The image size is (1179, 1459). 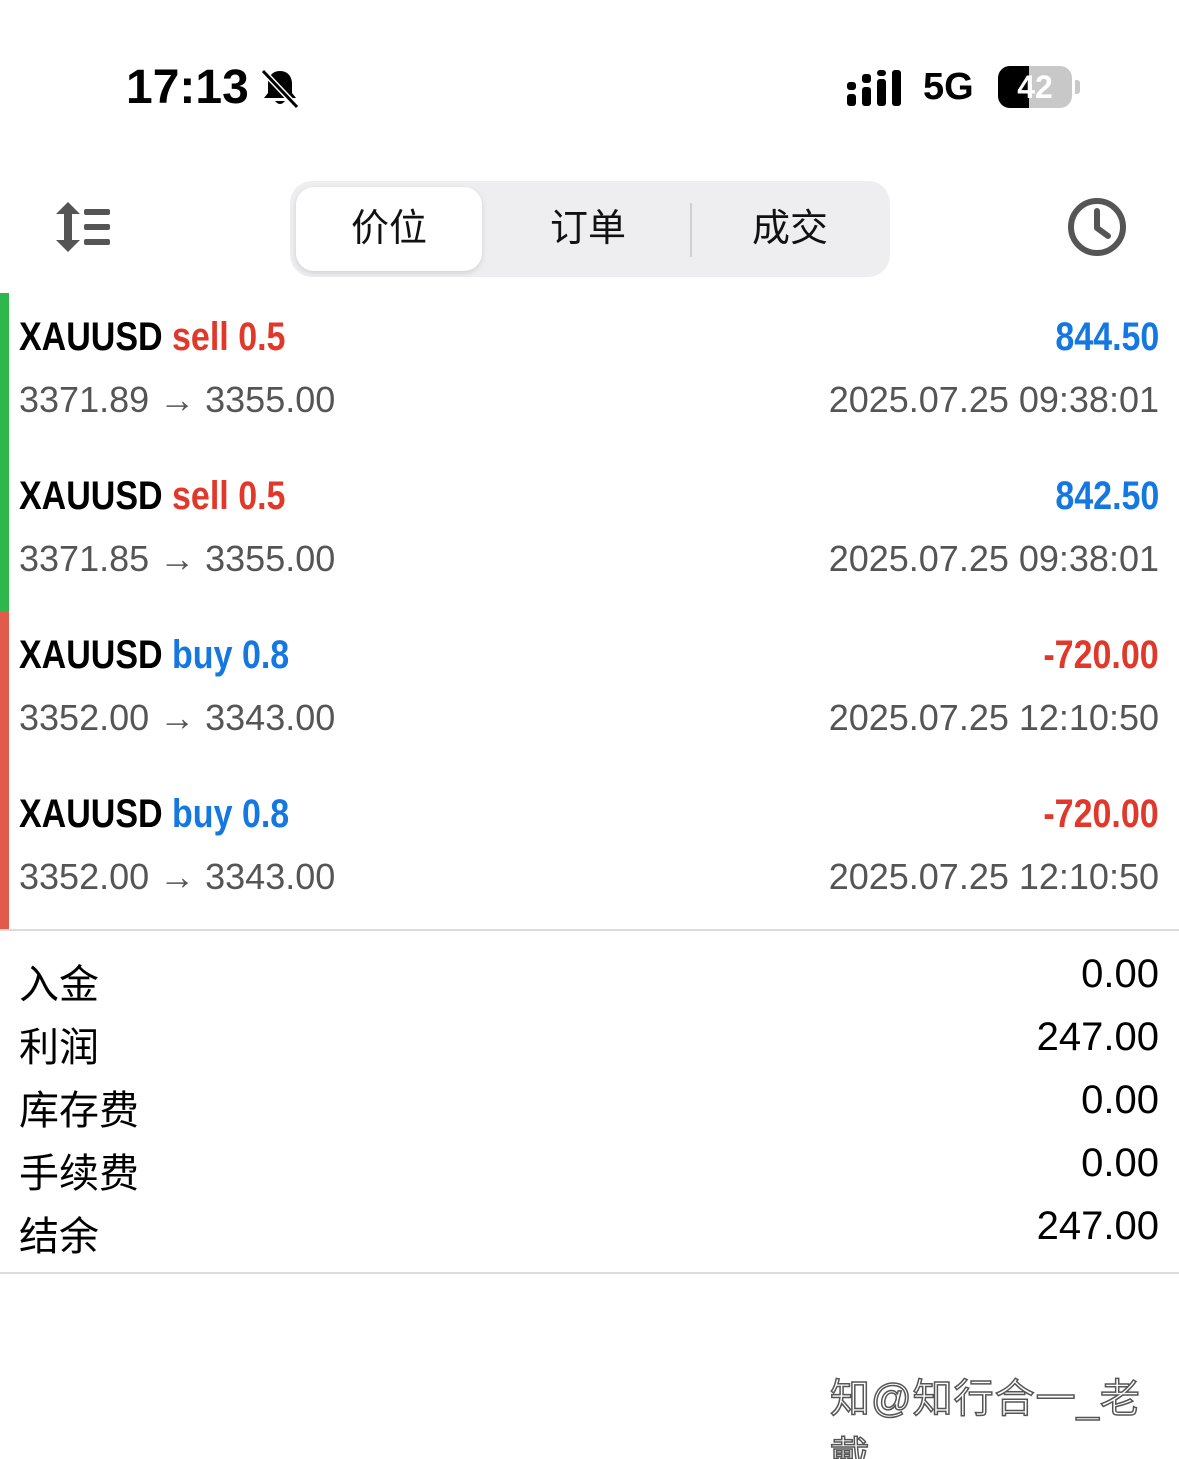 I want to click on deal-prices: 3371.85 → 3355.00, so click(x=177, y=558).